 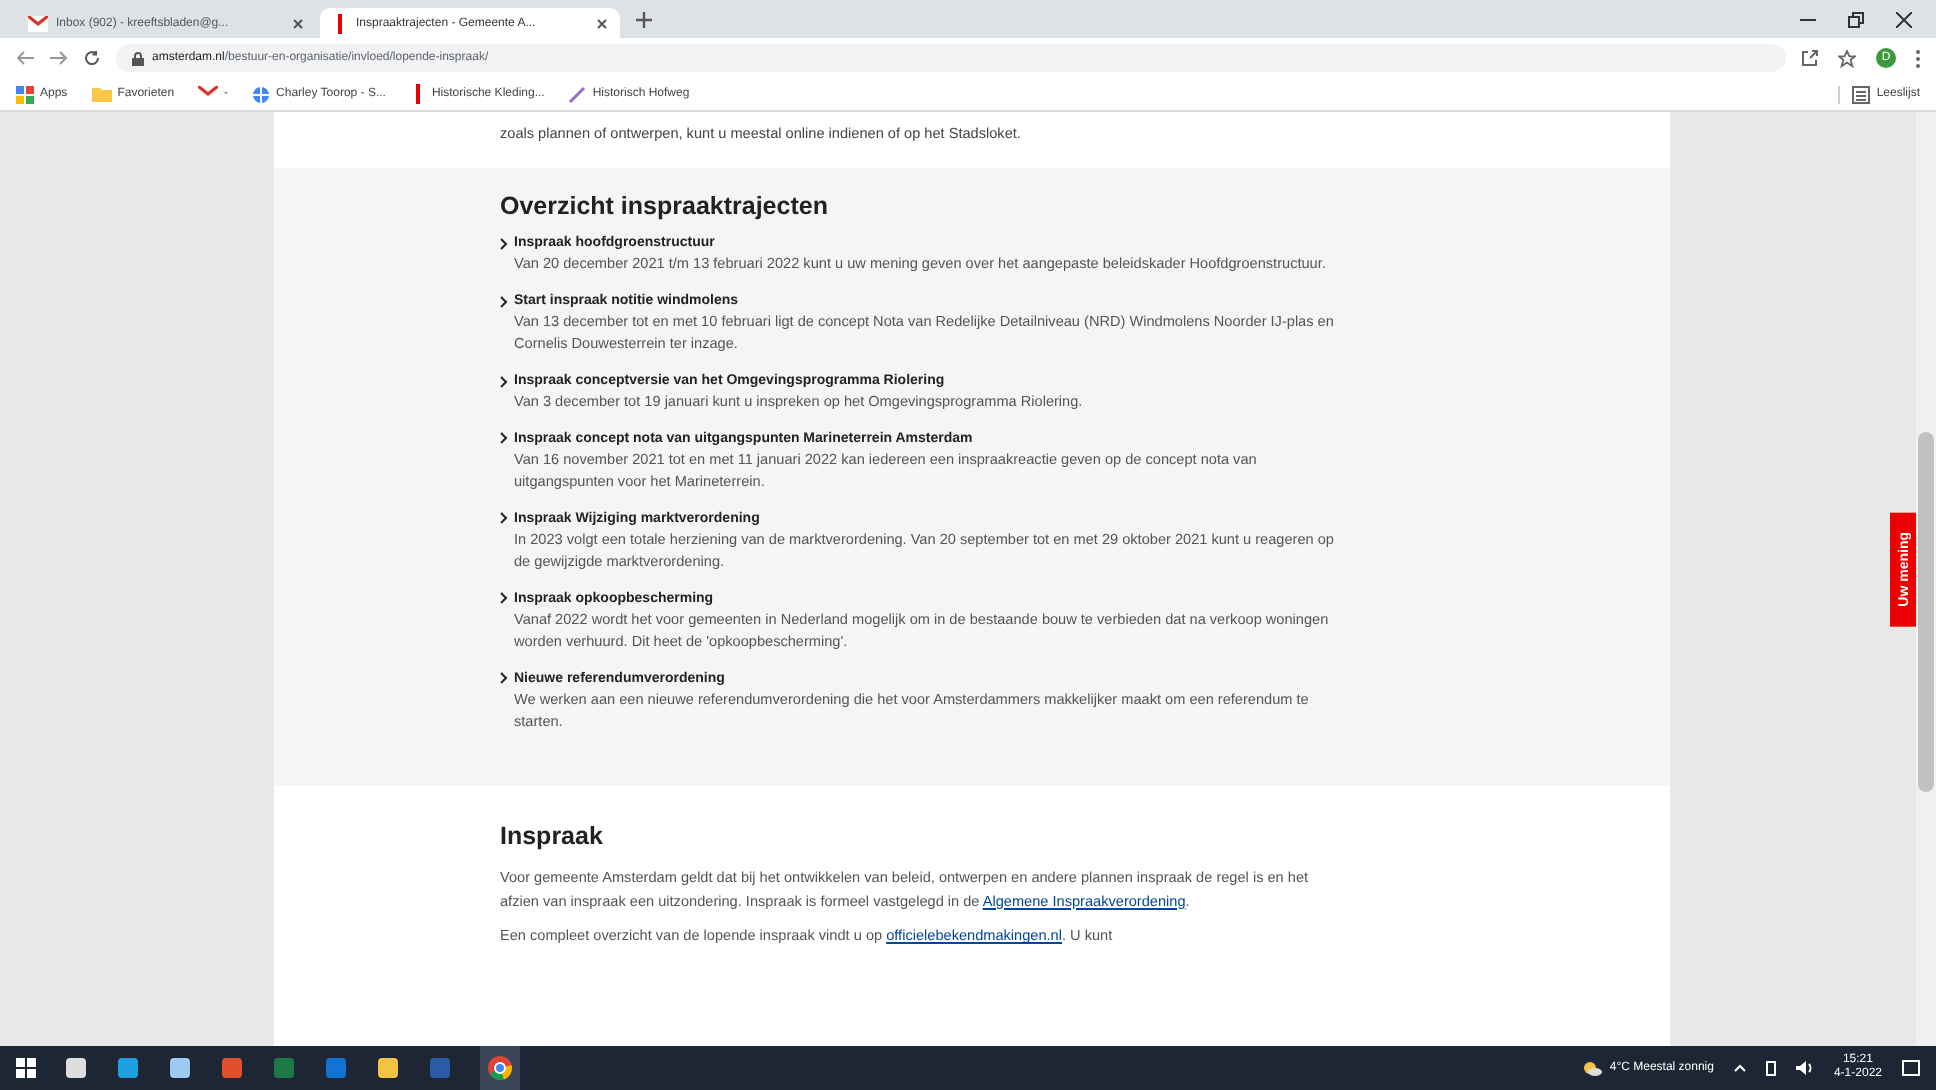 I want to click on battery-icon, so click(x=1770, y=1068).